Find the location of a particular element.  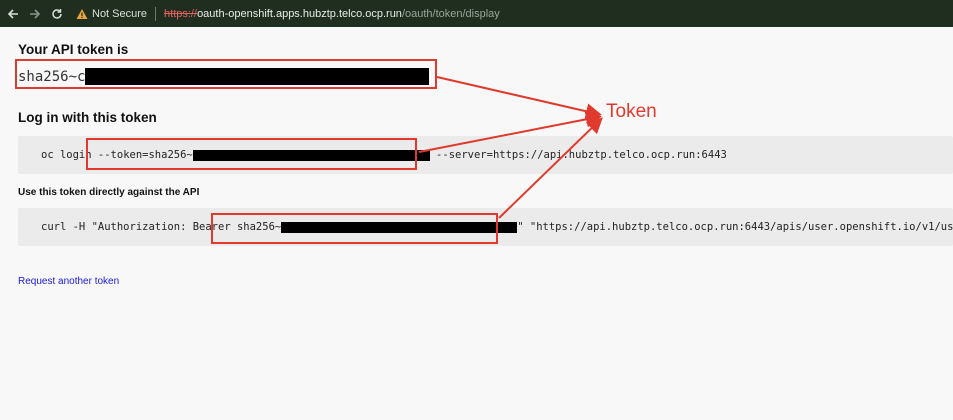

back-arrow-icon is located at coordinates (12, 13).